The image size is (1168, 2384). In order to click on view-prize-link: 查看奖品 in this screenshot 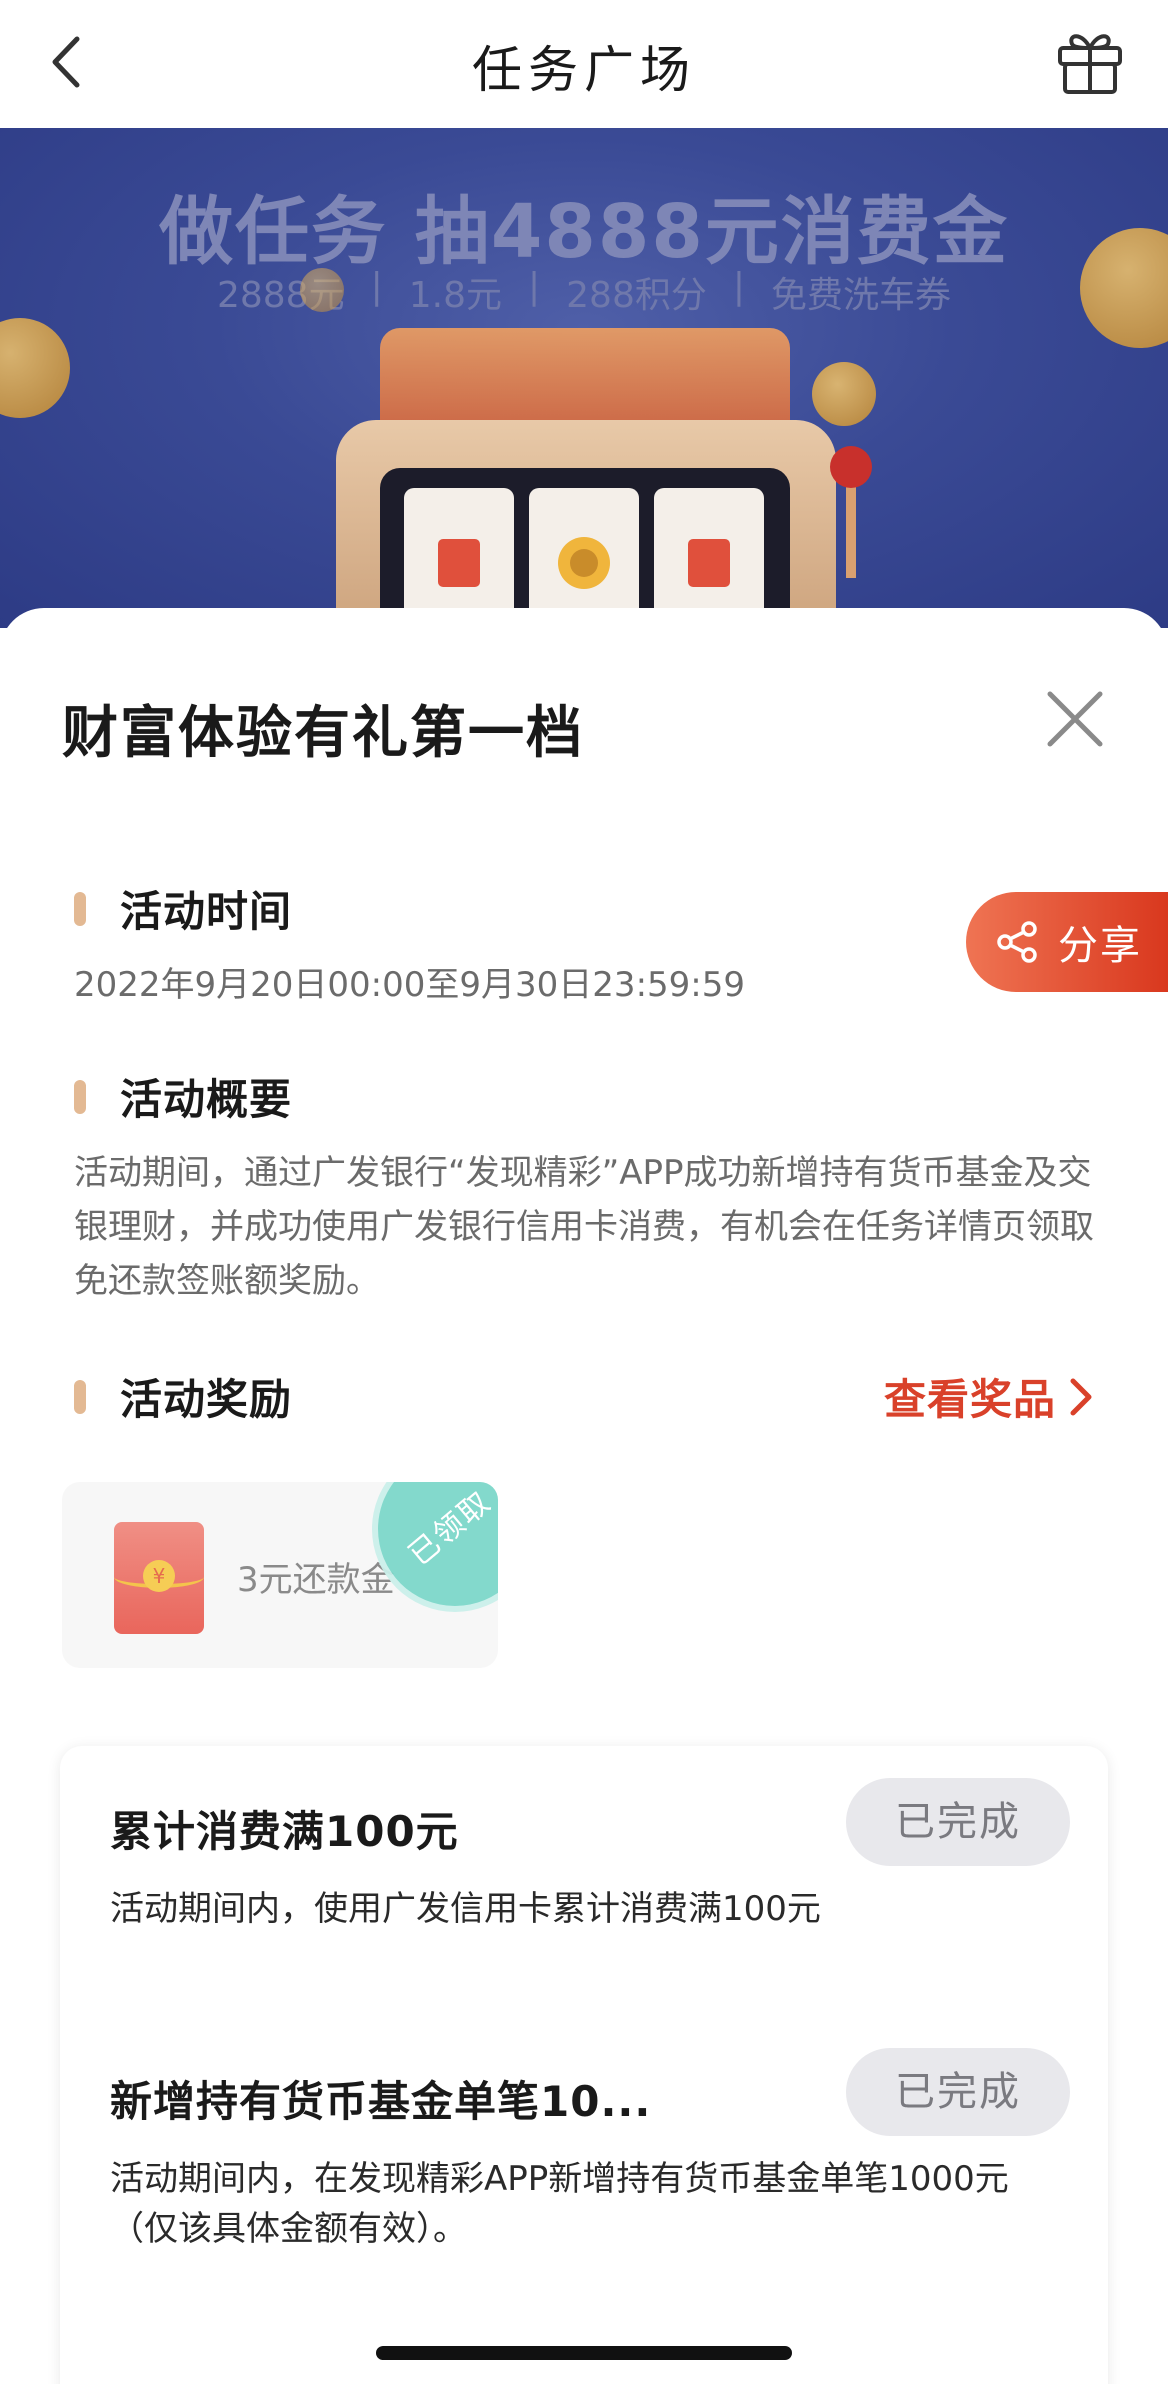, I will do `click(990, 1396)`.